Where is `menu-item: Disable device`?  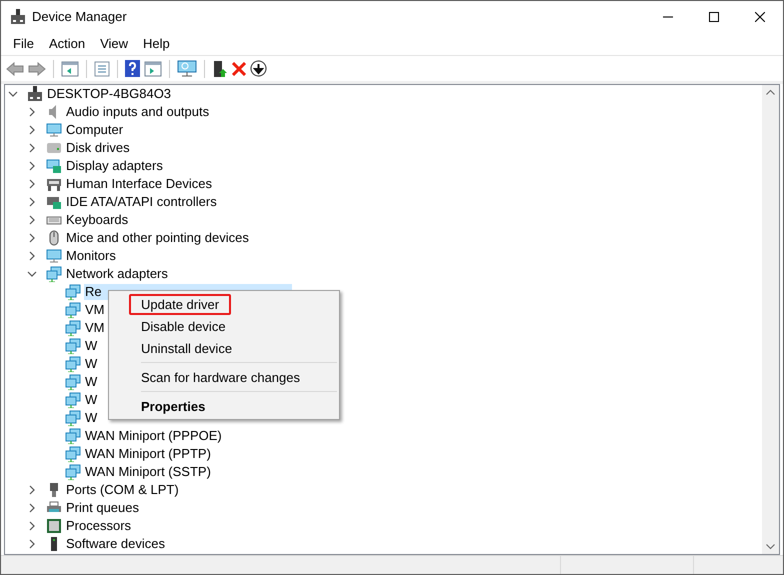 menu-item: Disable device is located at coordinates (183, 326).